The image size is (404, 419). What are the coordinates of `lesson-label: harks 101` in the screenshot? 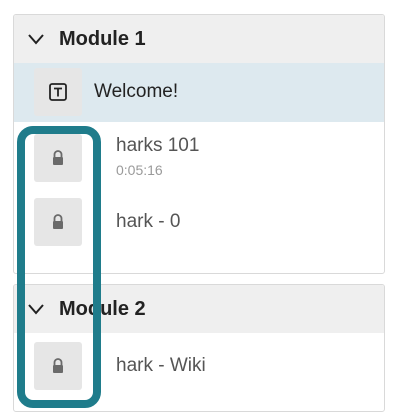 It's located at (158, 145).